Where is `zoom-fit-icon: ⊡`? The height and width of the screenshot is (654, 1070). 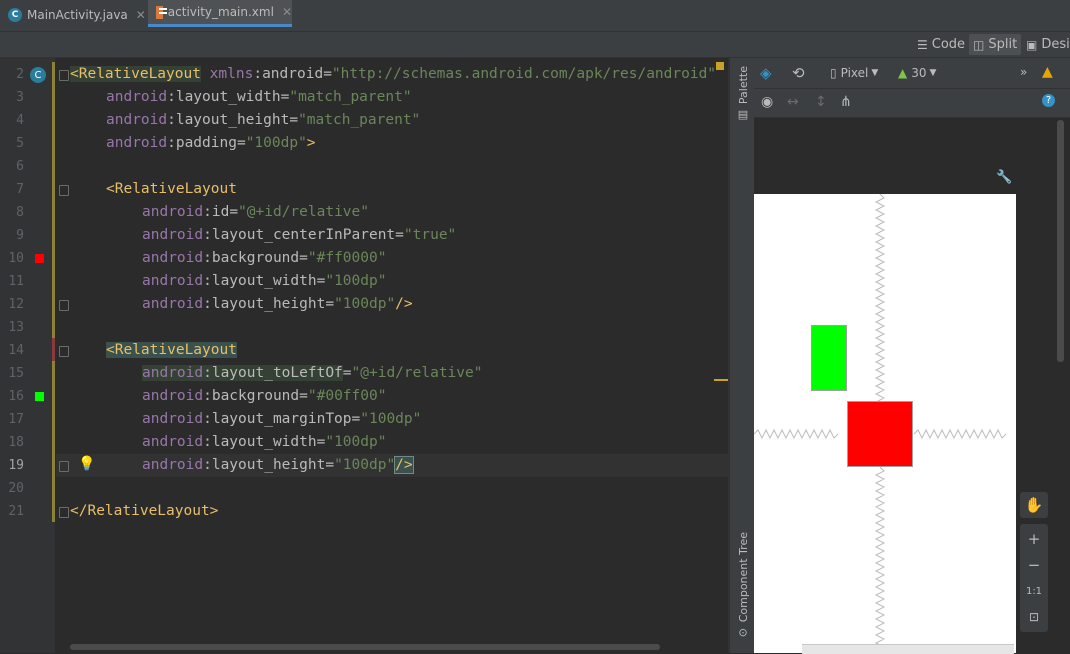 zoom-fit-icon: ⊡ is located at coordinates (1034, 617).